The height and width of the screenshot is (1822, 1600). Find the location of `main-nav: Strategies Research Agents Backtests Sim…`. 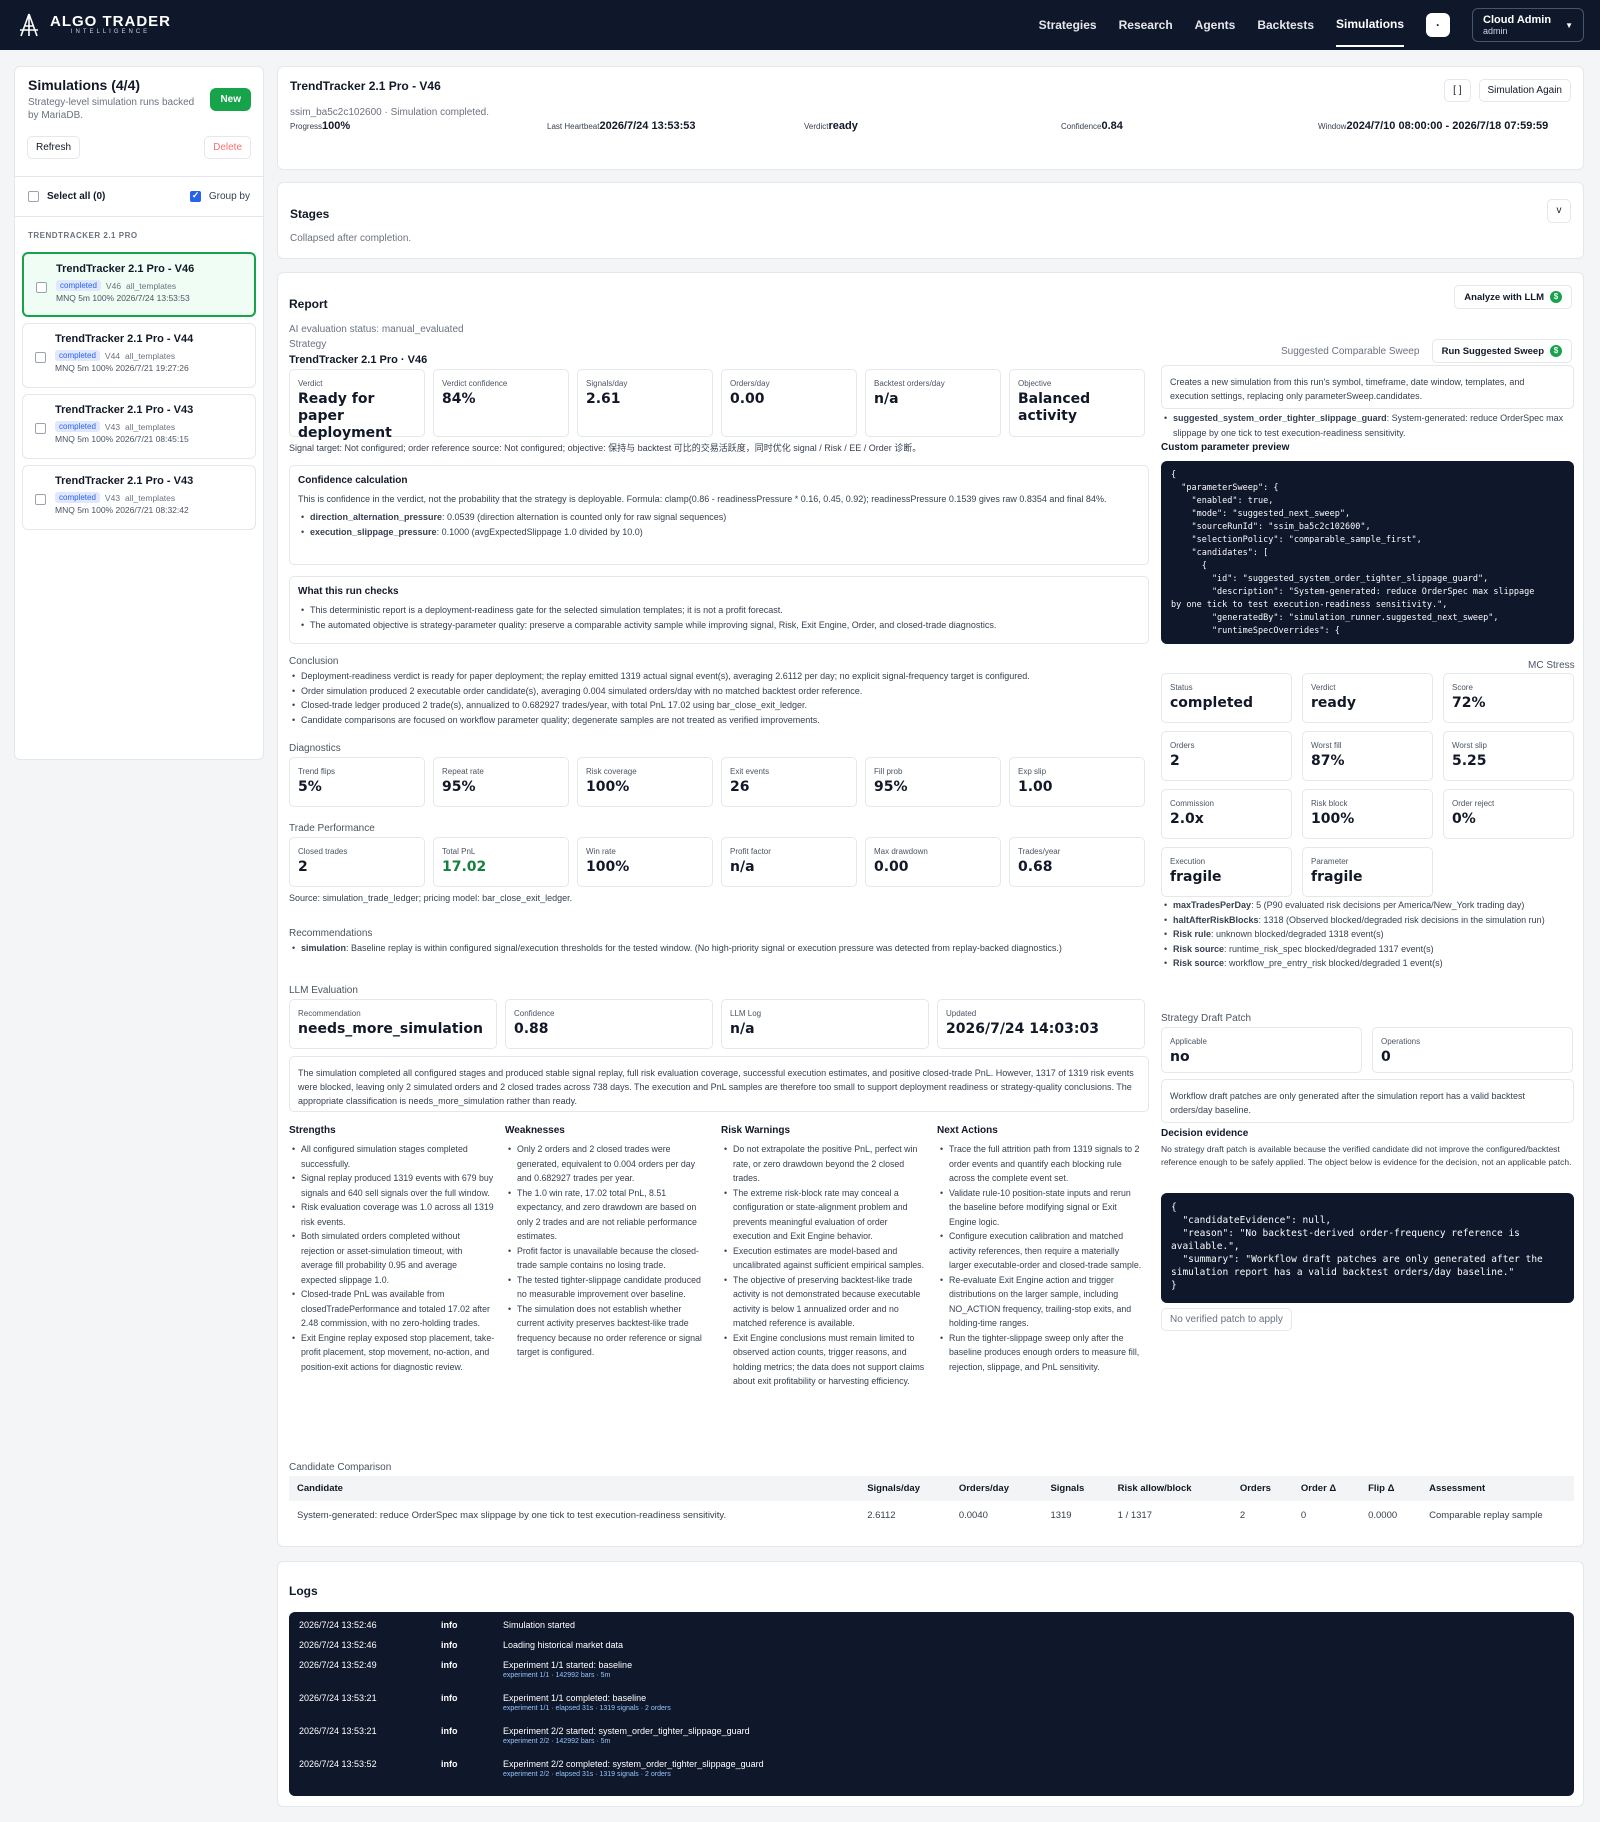

main-nav: Strategies Research Agents Backtests Sim… is located at coordinates (1311, 25).